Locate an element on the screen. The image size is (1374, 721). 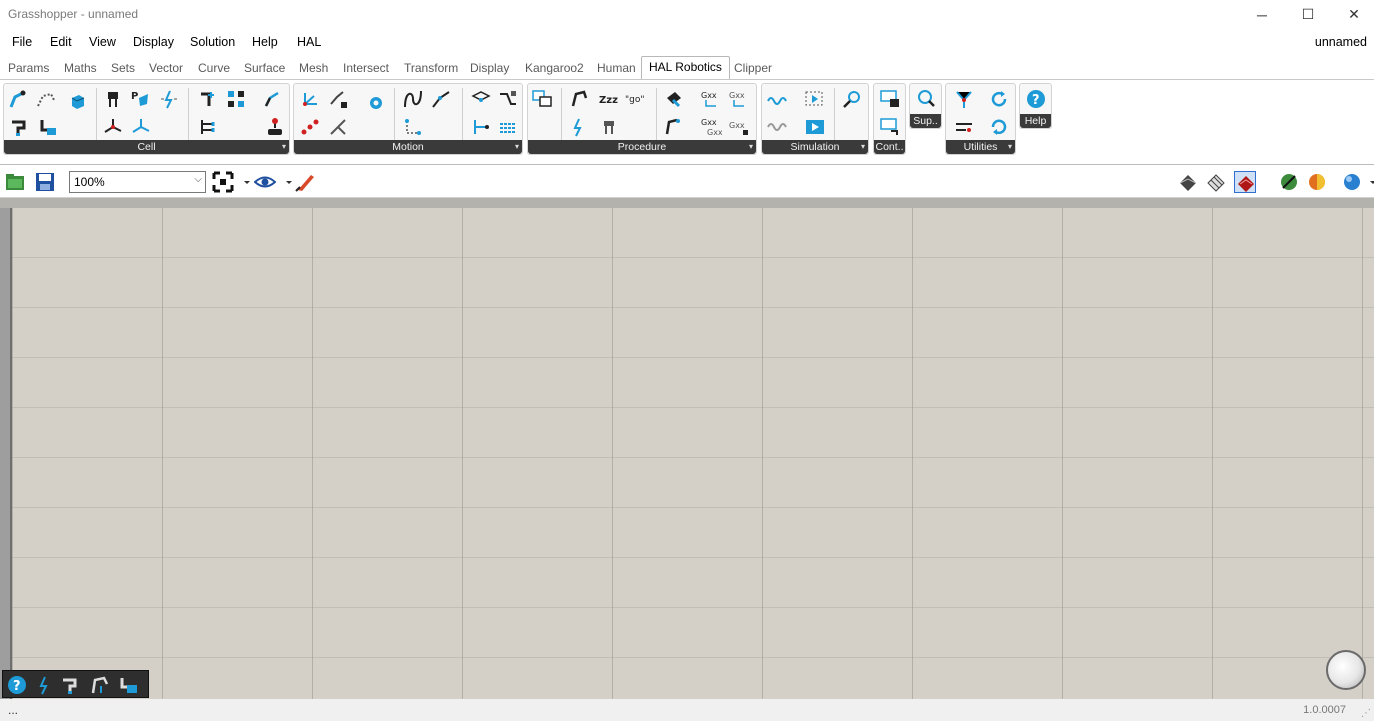
positioner-icon: P is located at coordinates (141, 99).